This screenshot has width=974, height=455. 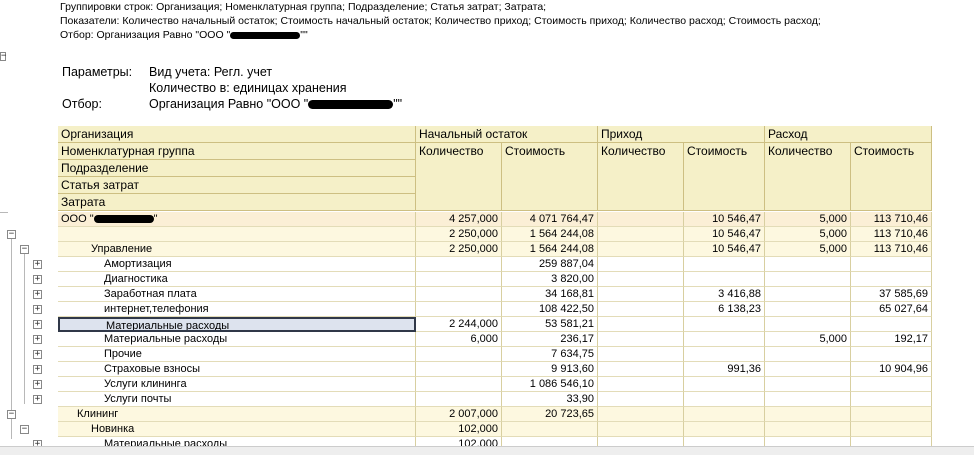 What do you see at coordinates (516, 399) in the screenshot?
I see `table-row: Услуги почты 33,90` at bounding box center [516, 399].